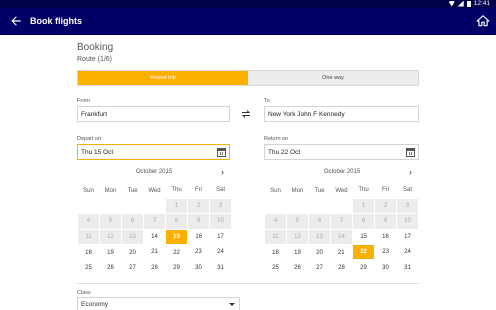 This screenshot has width=496, height=310. Describe the element at coordinates (198, 206) in the screenshot. I see `calendar-day-disabled: 2` at that location.